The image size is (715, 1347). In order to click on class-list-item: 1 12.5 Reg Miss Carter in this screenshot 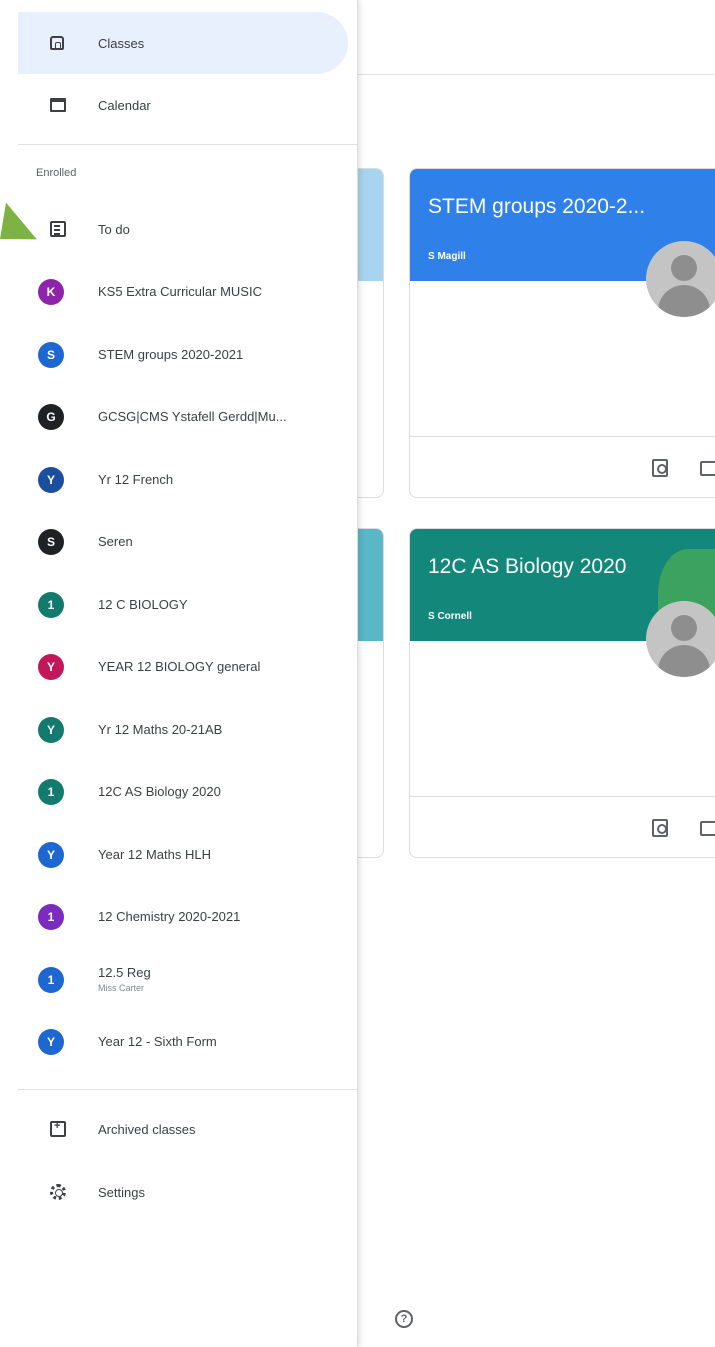, I will do `click(183, 980)`.